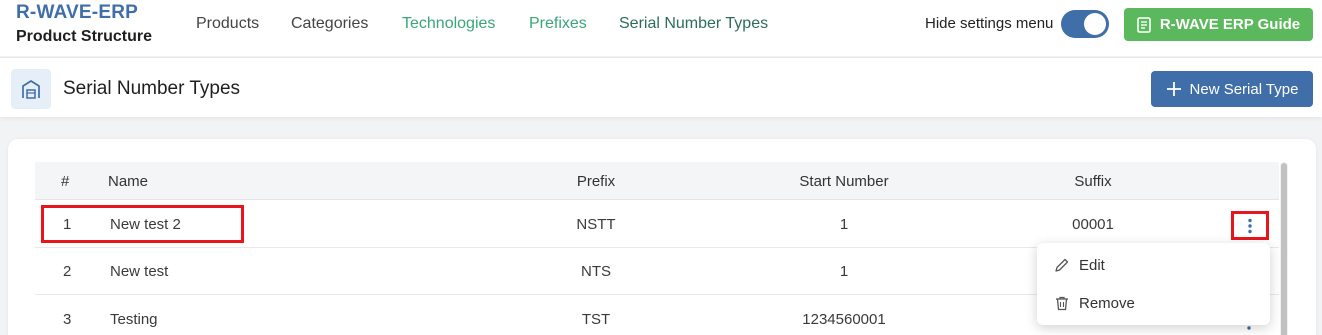 The width and height of the screenshot is (1322, 335). What do you see at coordinates (844, 319) in the screenshot?
I see `cell-start-number: 1234560001` at bounding box center [844, 319].